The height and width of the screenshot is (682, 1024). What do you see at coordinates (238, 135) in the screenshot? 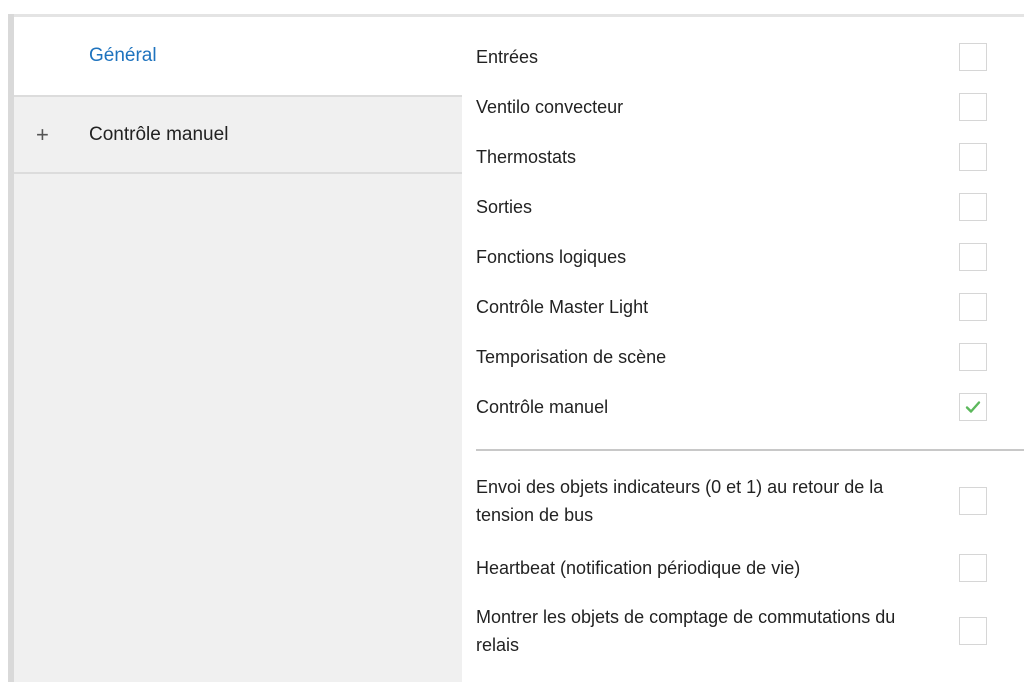
I see `sidebar-item-controle-manuel: + Contrôle manuel` at bounding box center [238, 135].